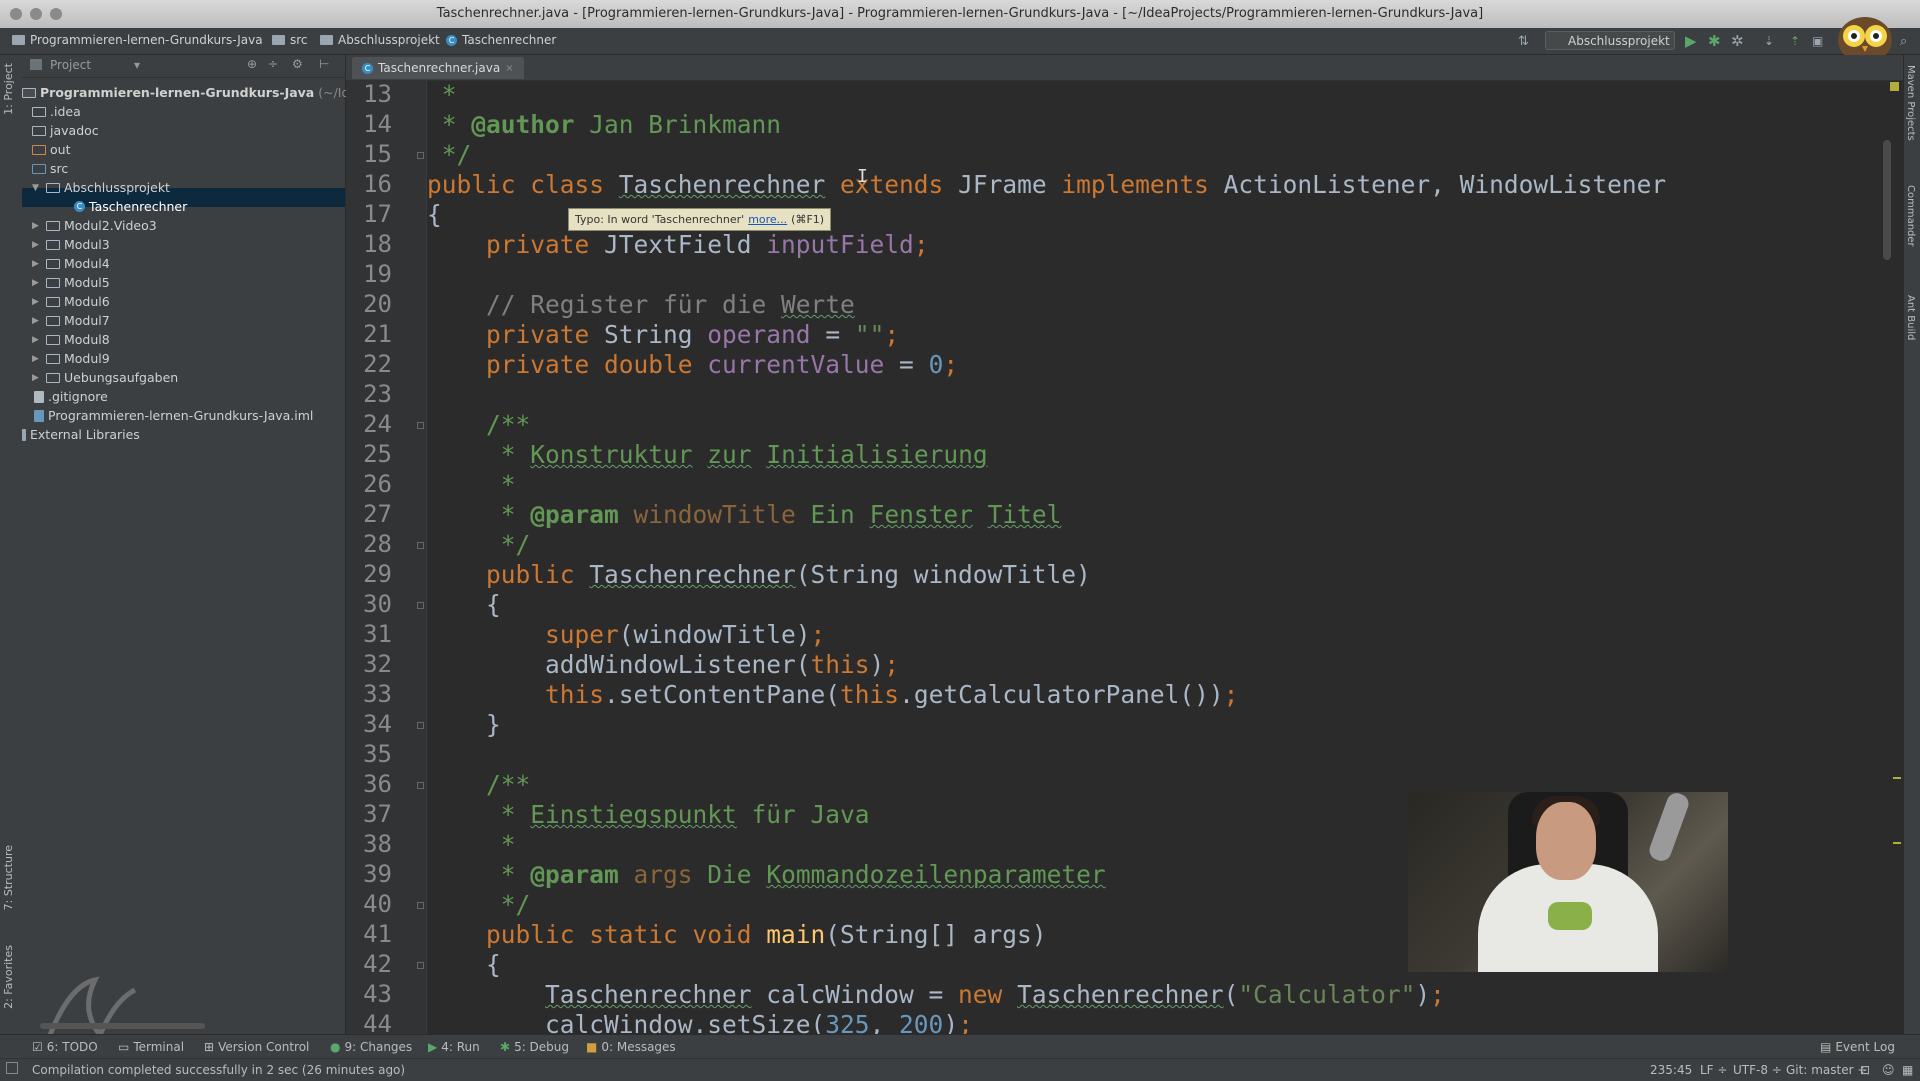  What do you see at coordinates (1795, 41) in the screenshot?
I see `vcs-commit-icon: ⇡` at bounding box center [1795, 41].